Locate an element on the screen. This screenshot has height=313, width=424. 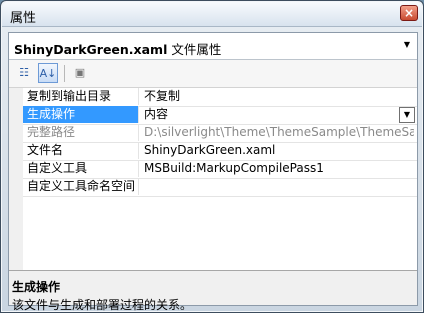
property-value: ShinyDarkGreen.xaml is located at coordinates (279, 150).